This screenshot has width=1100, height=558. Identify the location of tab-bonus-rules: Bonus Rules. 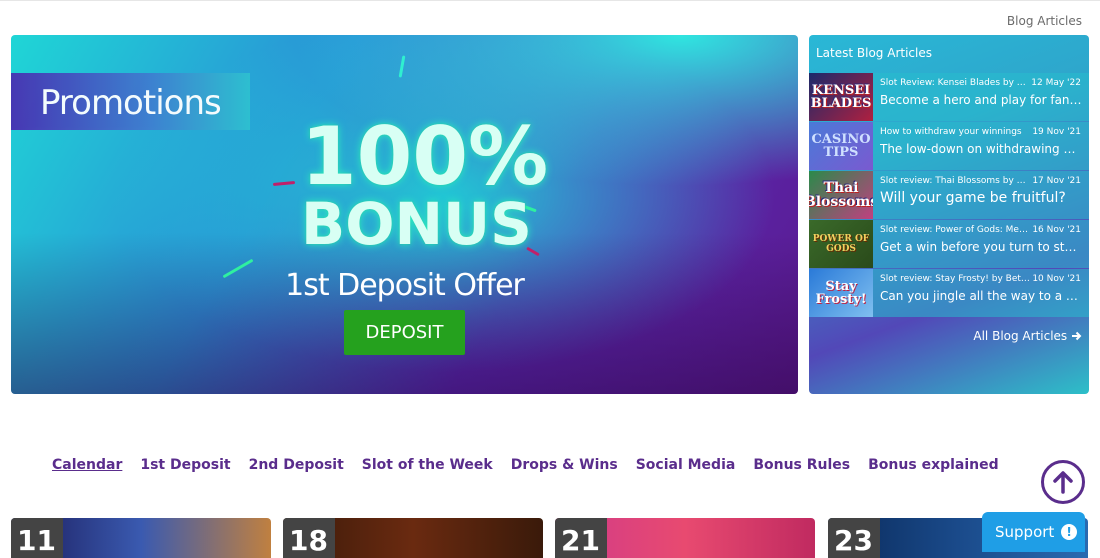
(801, 465).